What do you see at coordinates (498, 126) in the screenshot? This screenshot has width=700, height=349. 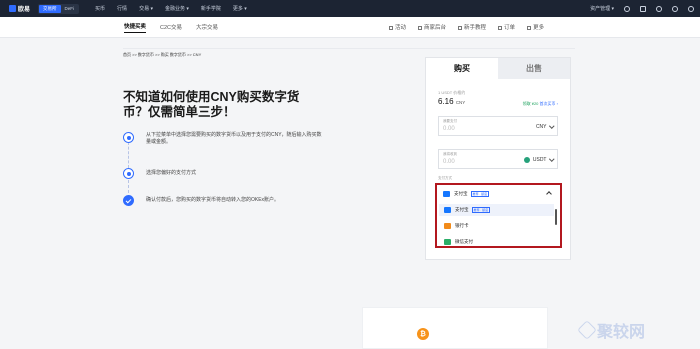 I see `pay-amount-field: 我要支付 0.00 CNY` at bounding box center [498, 126].